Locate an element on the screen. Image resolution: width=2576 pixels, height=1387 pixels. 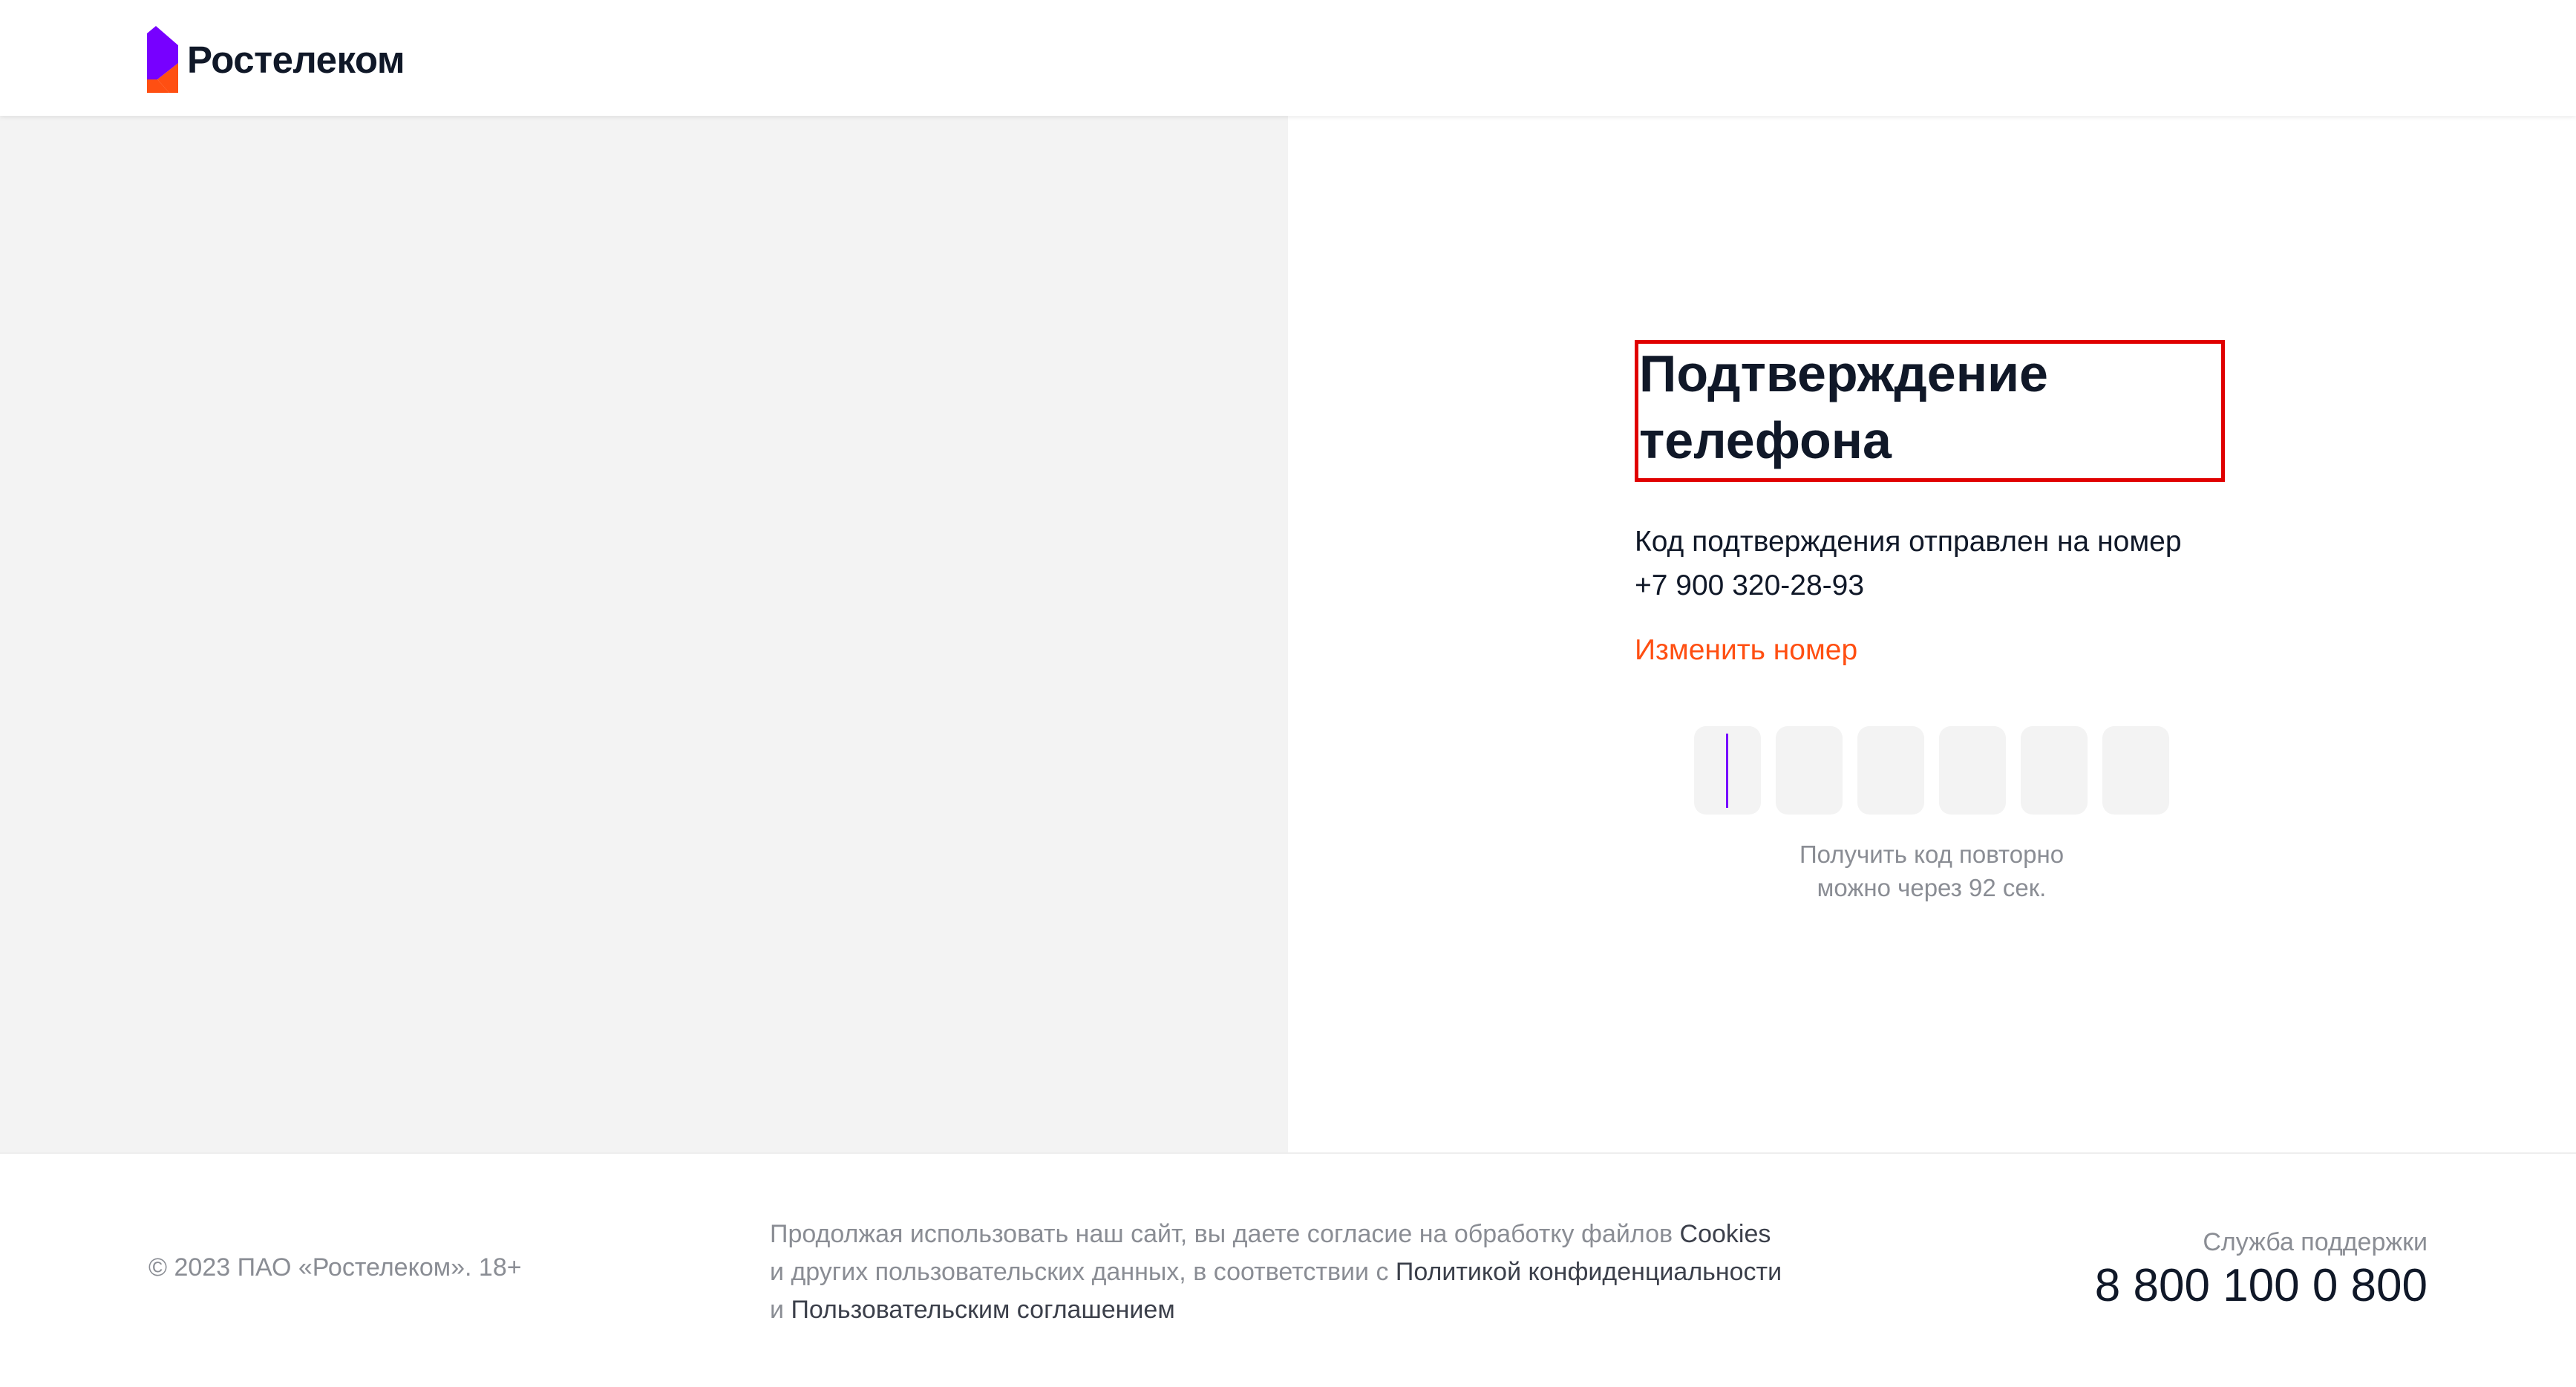
cookies-link: Cookies is located at coordinates (1726, 1234).